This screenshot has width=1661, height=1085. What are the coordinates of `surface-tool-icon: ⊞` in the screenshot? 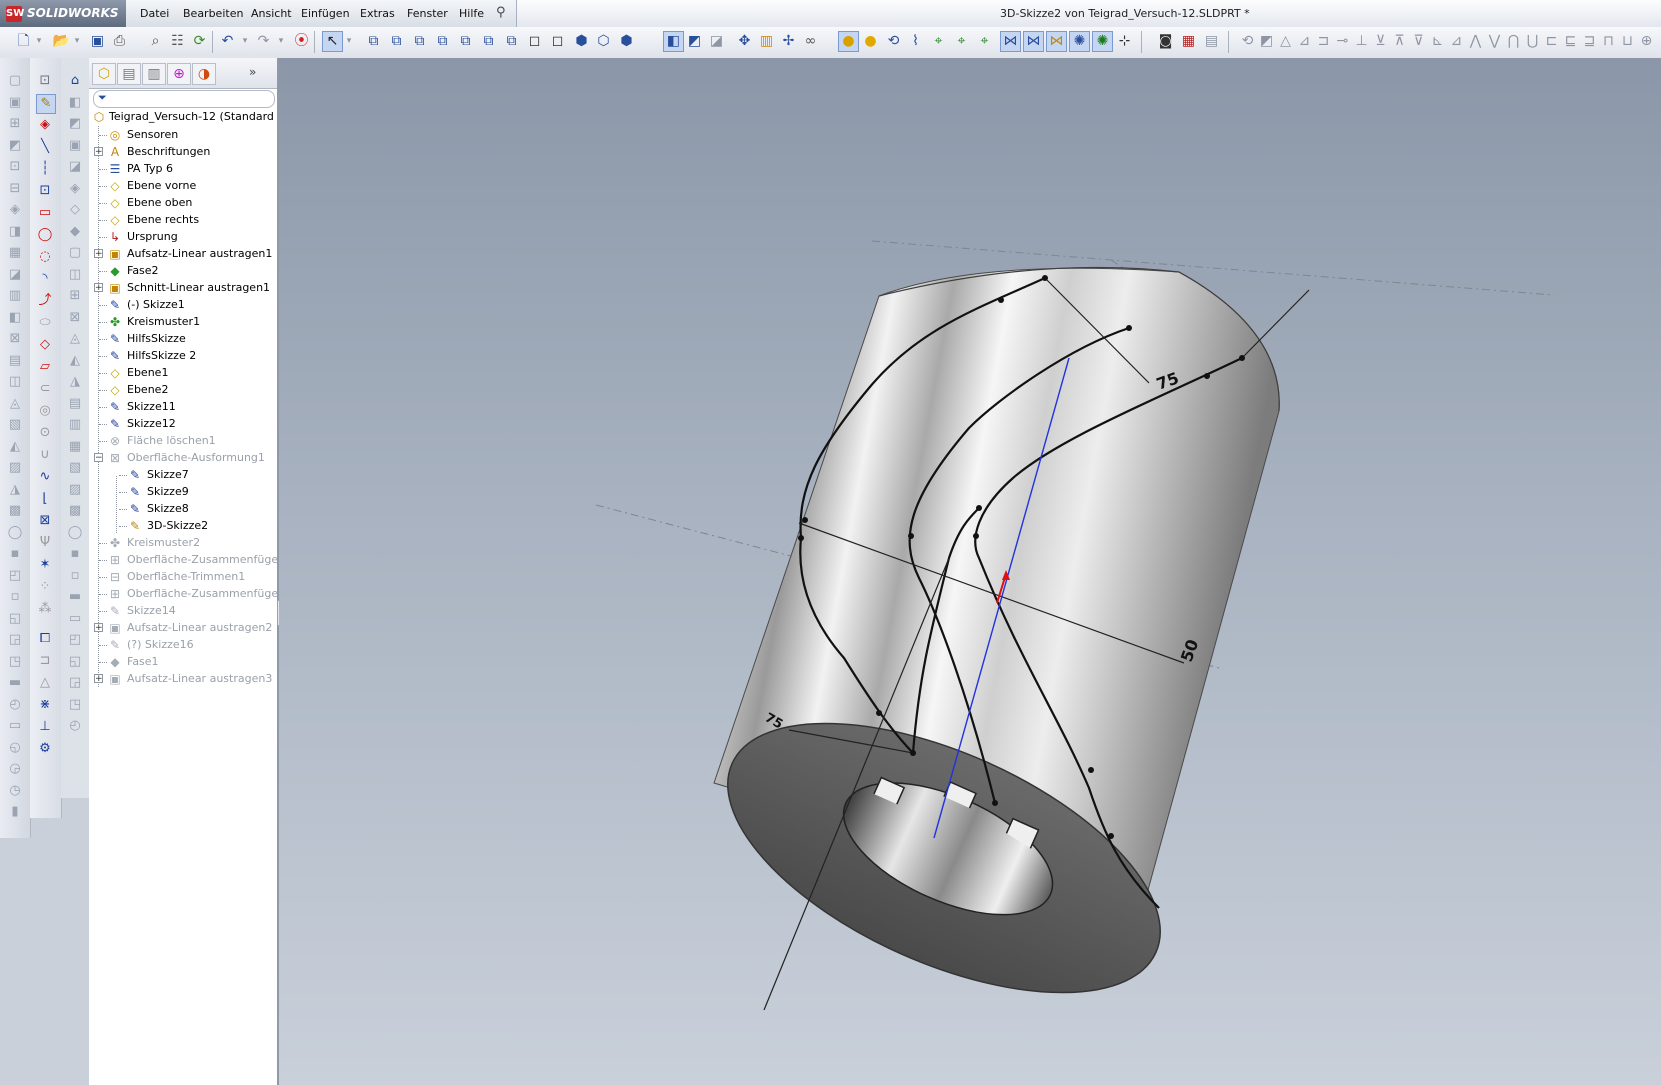 It's located at (75, 296).